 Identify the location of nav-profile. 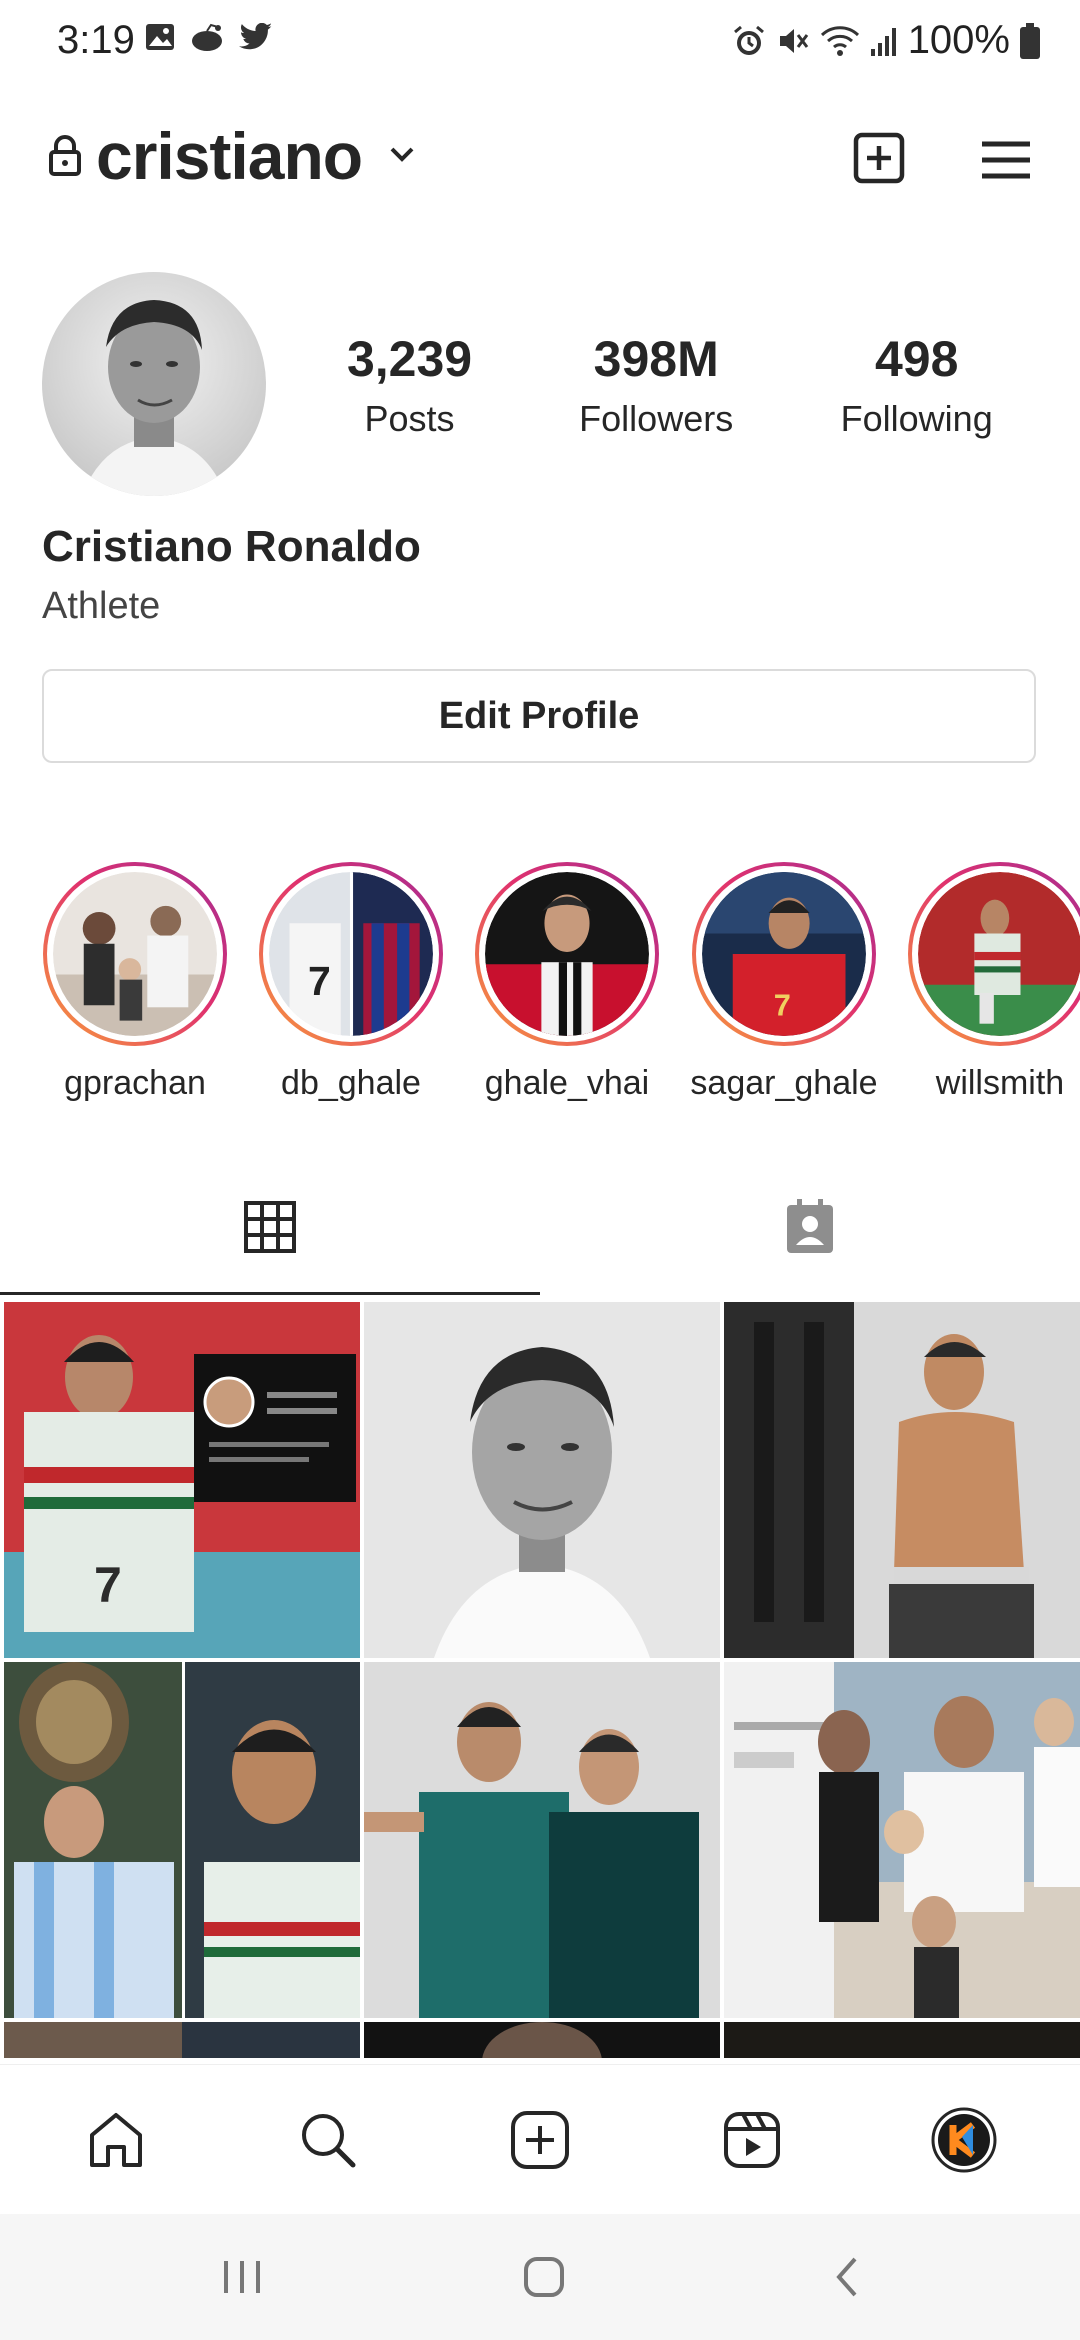
(964, 2140).